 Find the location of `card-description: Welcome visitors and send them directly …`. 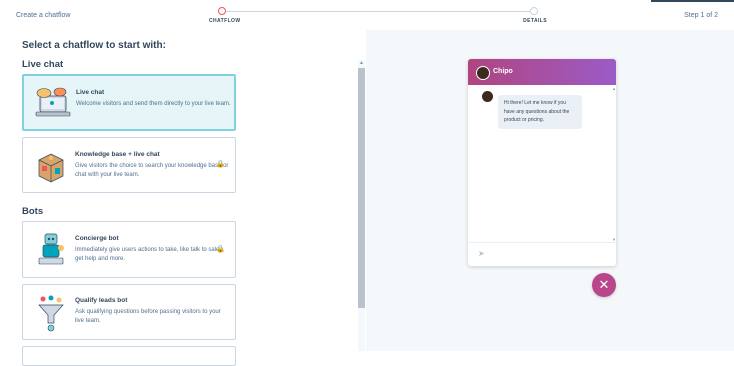

card-description: Welcome visitors and send them directly … is located at coordinates (153, 104).